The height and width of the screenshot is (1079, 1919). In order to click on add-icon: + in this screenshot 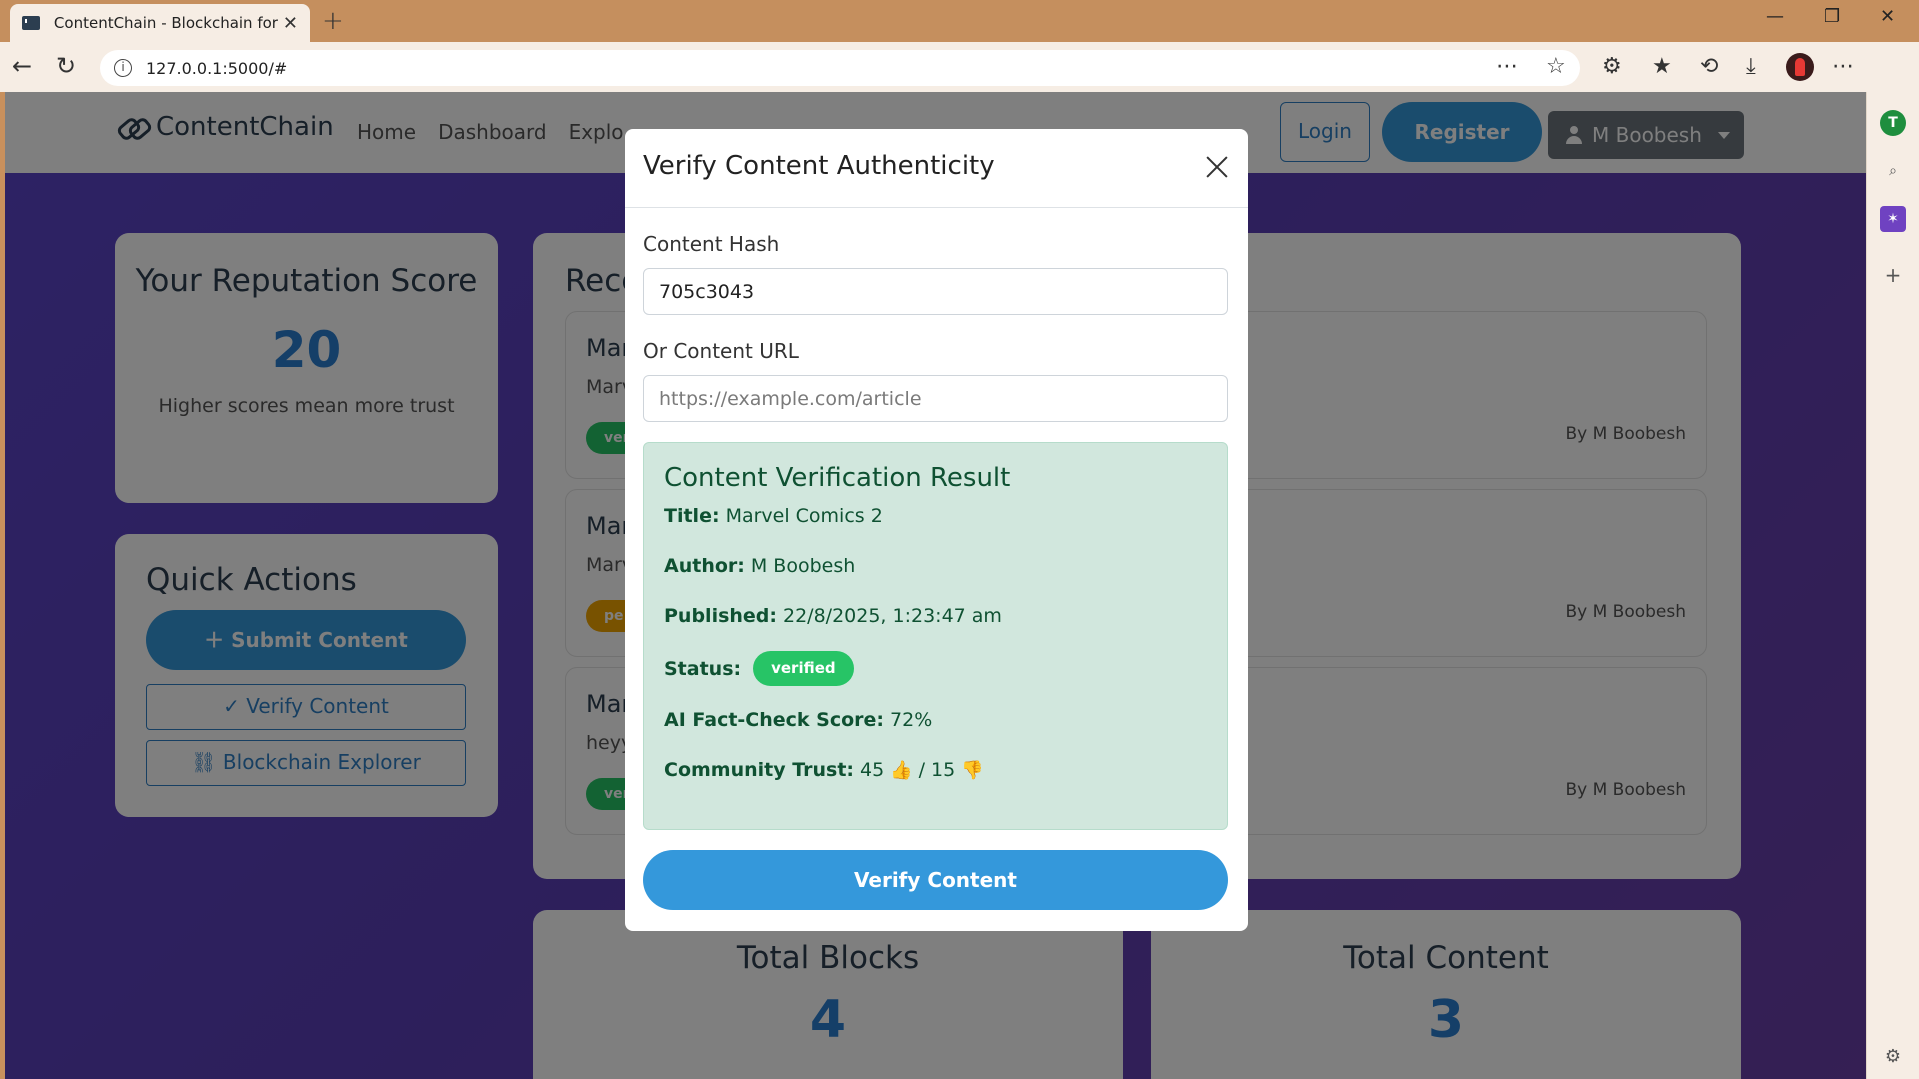, I will do `click(1893, 275)`.